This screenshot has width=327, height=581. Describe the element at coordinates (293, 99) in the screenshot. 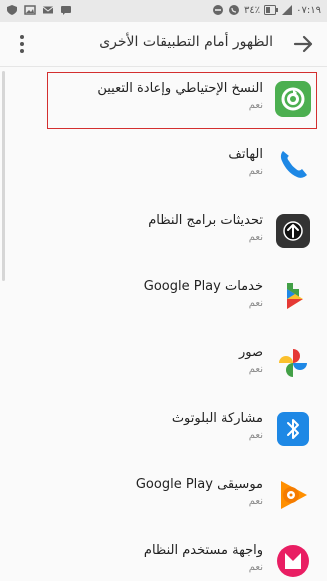

I see `backup-restore-icon` at that location.